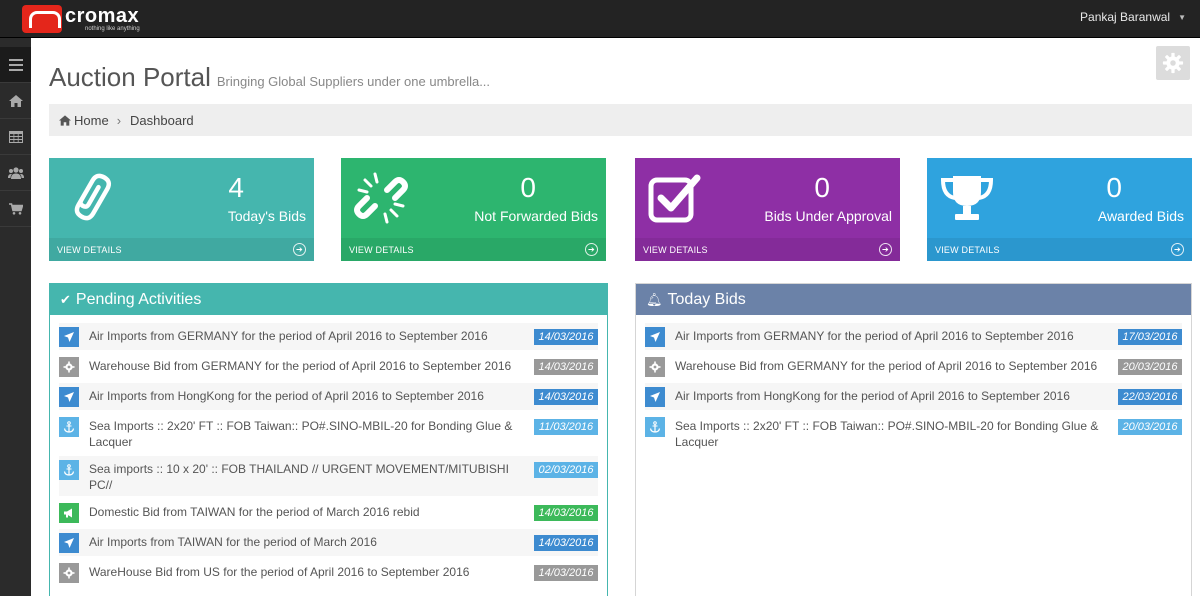  Describe the element at coordinates (236, 187) in the screenshot. I see `tile-count: 4` at that location.